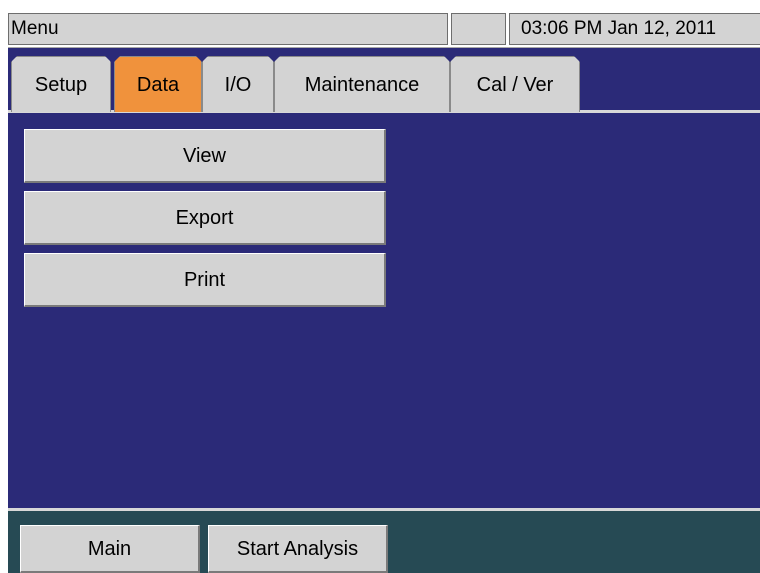  I want to click on tab-setup: Setup, so click(61, 84).